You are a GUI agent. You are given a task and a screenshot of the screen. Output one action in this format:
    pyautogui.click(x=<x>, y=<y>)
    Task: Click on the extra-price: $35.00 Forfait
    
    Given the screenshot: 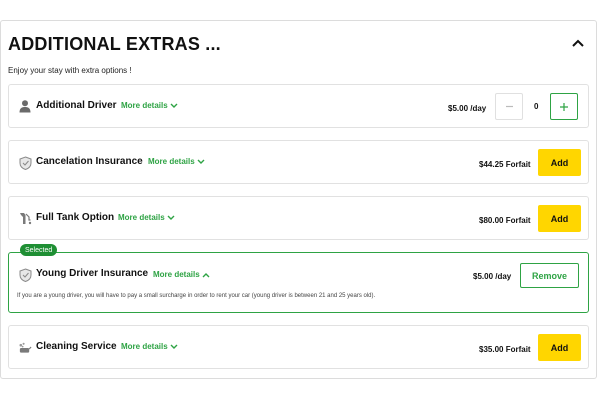 What is the action you would take?
    pyautogui.click(x=505, y=349)
    